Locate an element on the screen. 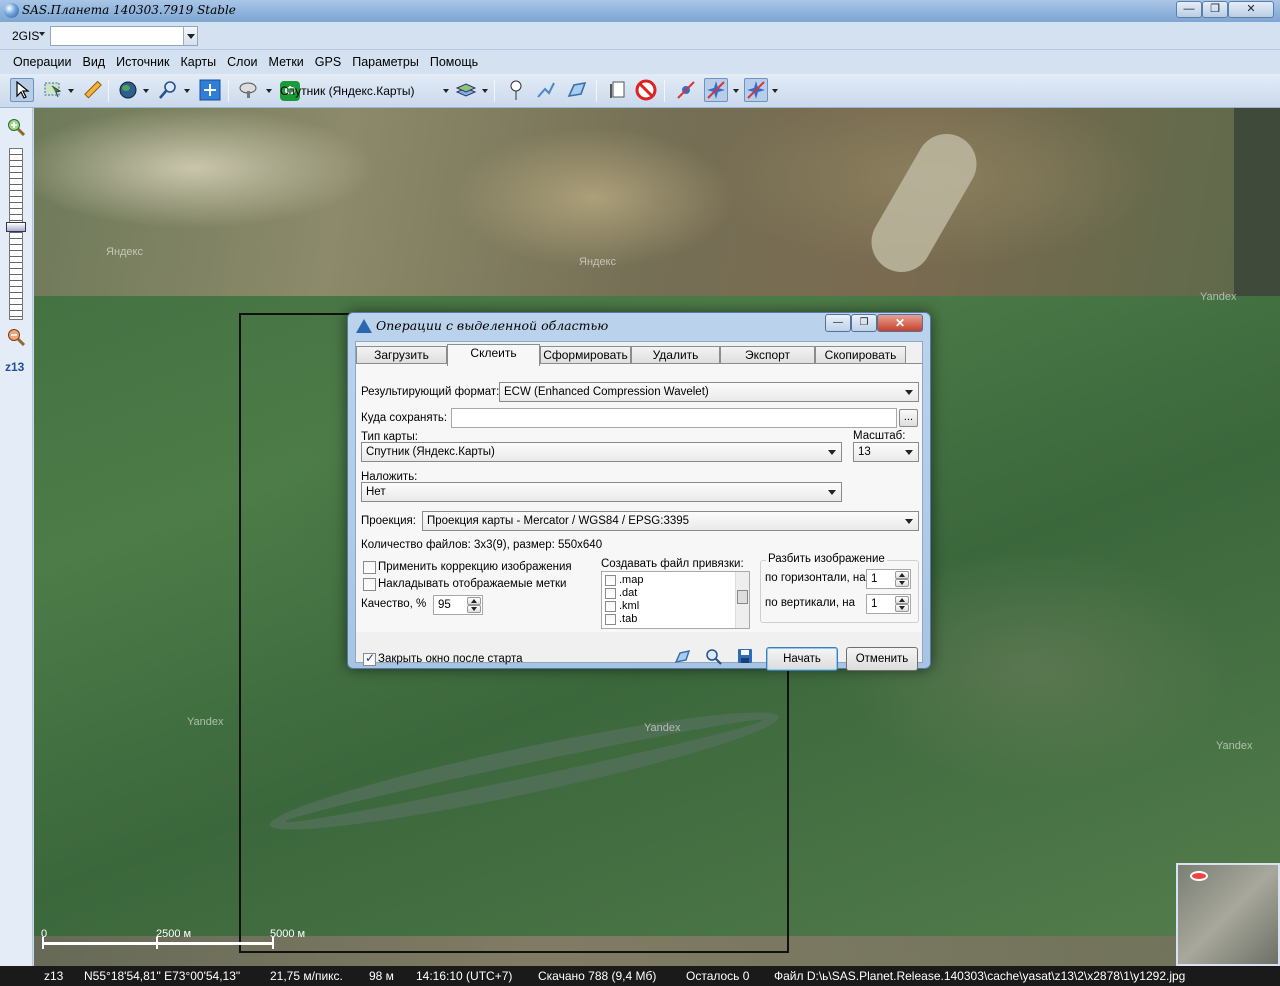  list-scrollbar is located at coordinates (742, 600).